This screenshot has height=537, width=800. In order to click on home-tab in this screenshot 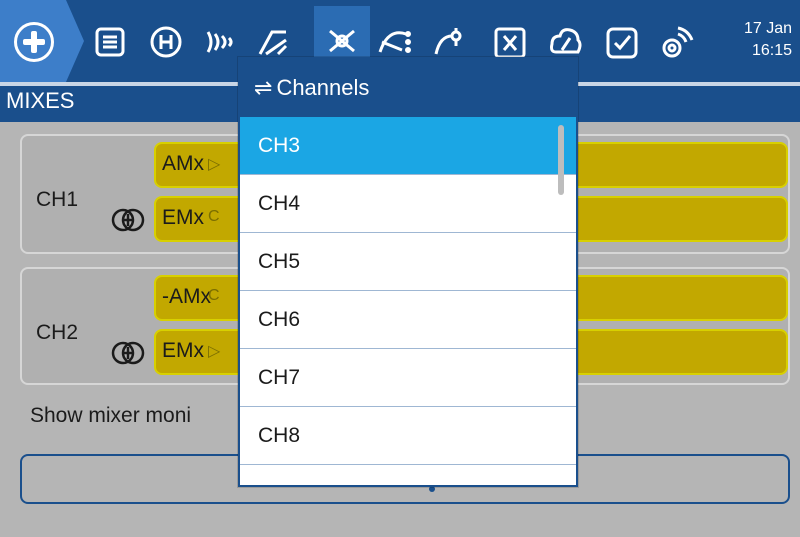, I will do `click(42, 41)`.